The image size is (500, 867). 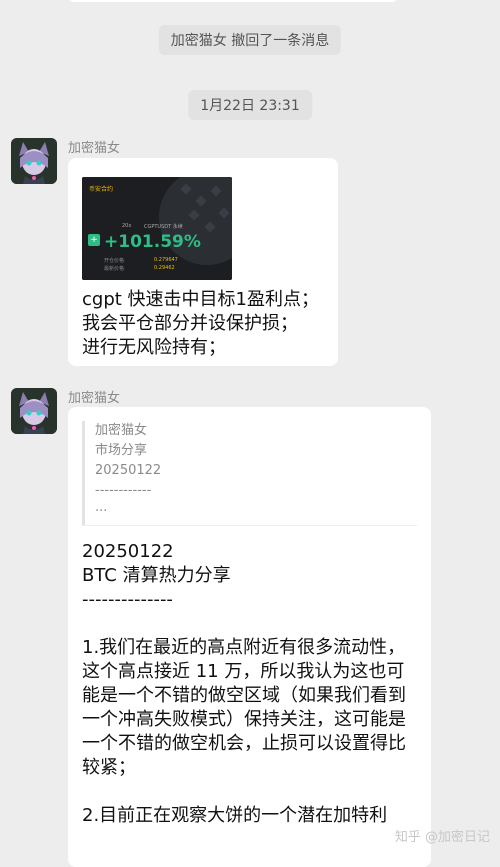 I want to click on quote-sender: 加密猫女, so click(x=121, y=430).